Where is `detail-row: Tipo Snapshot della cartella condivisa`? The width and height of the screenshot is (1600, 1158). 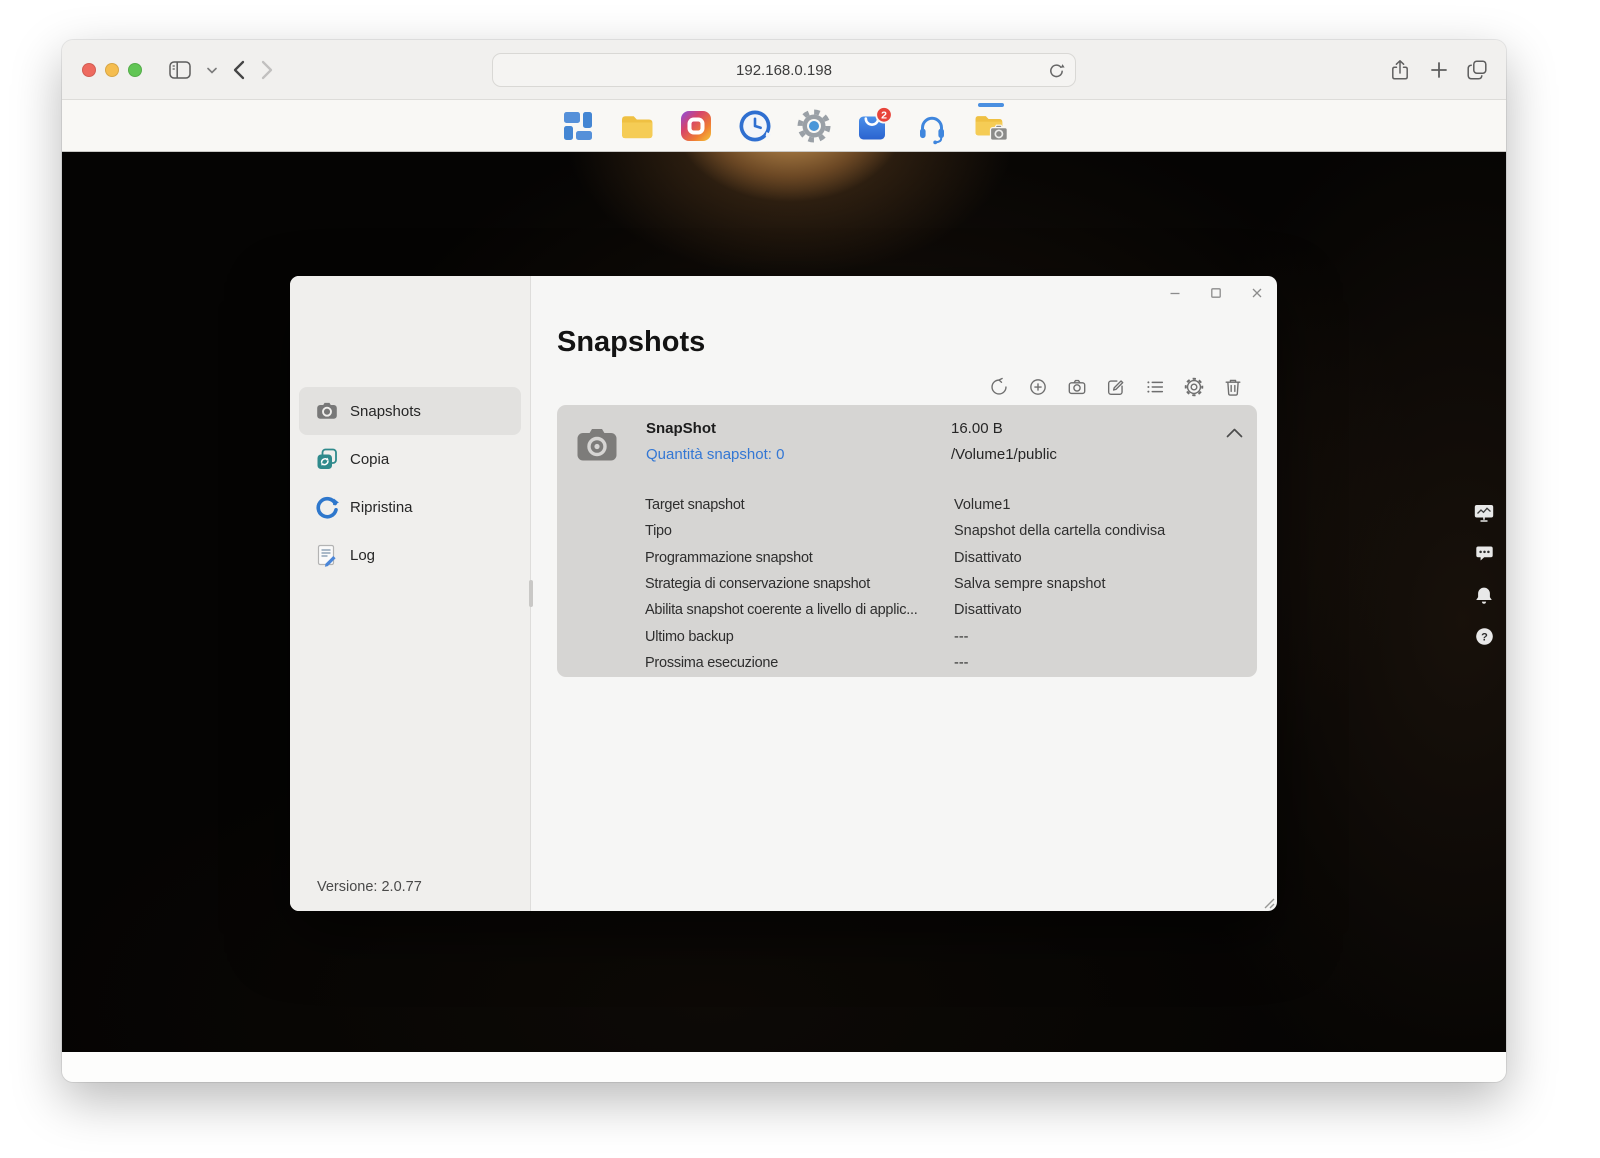 detail-row: Tipo Snapshot della cartella condivisa is located at coordinates (944, 531).